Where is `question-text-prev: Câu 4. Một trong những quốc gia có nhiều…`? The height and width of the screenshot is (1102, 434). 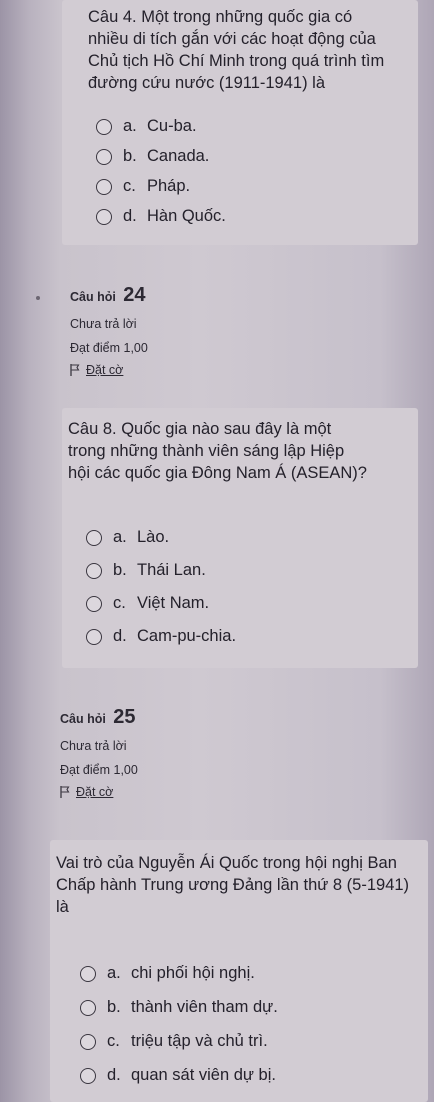
question-text-prev: Câu 4. Một trong những quốc gia có nhiều… is located at coordinates (236, 50).